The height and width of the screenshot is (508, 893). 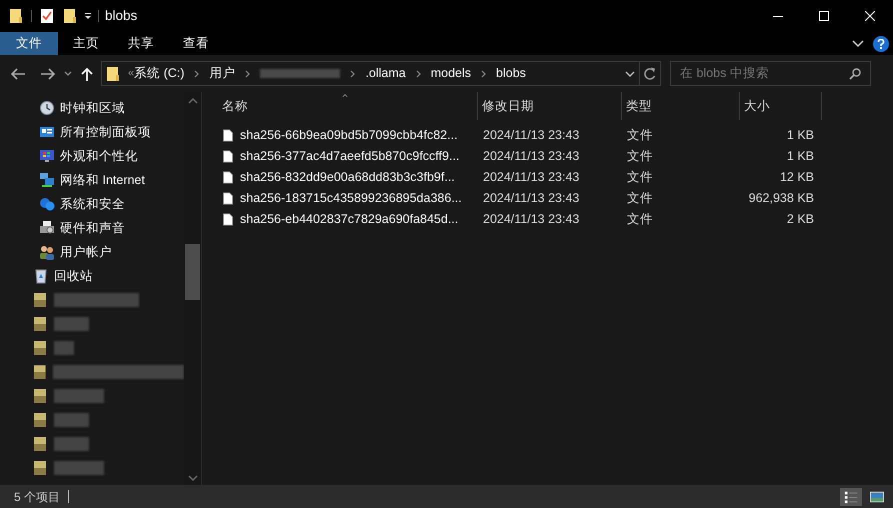 What do you see at coordinates (193, 101) in the screenshot?
I see `scroll-up-icon` at bounding box center [193, 101].